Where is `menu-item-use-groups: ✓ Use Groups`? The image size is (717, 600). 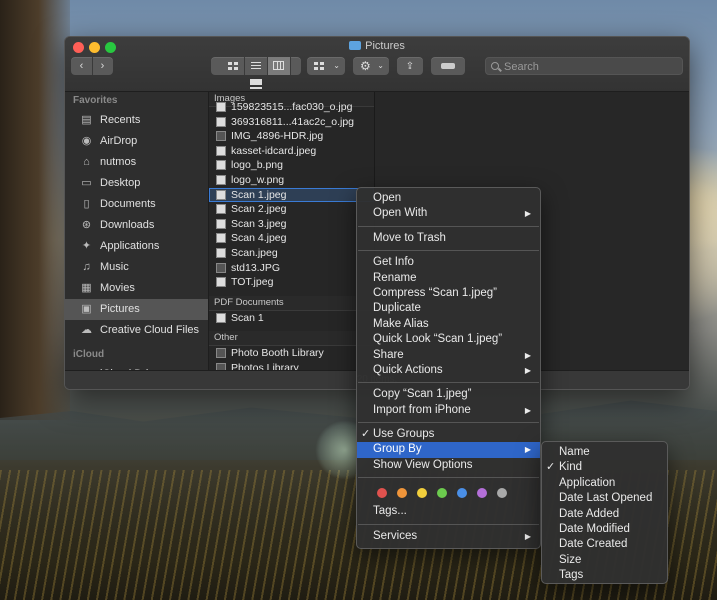 menu-item-use-groups: ✓ Use Groups is located at coordinates (448, 434).